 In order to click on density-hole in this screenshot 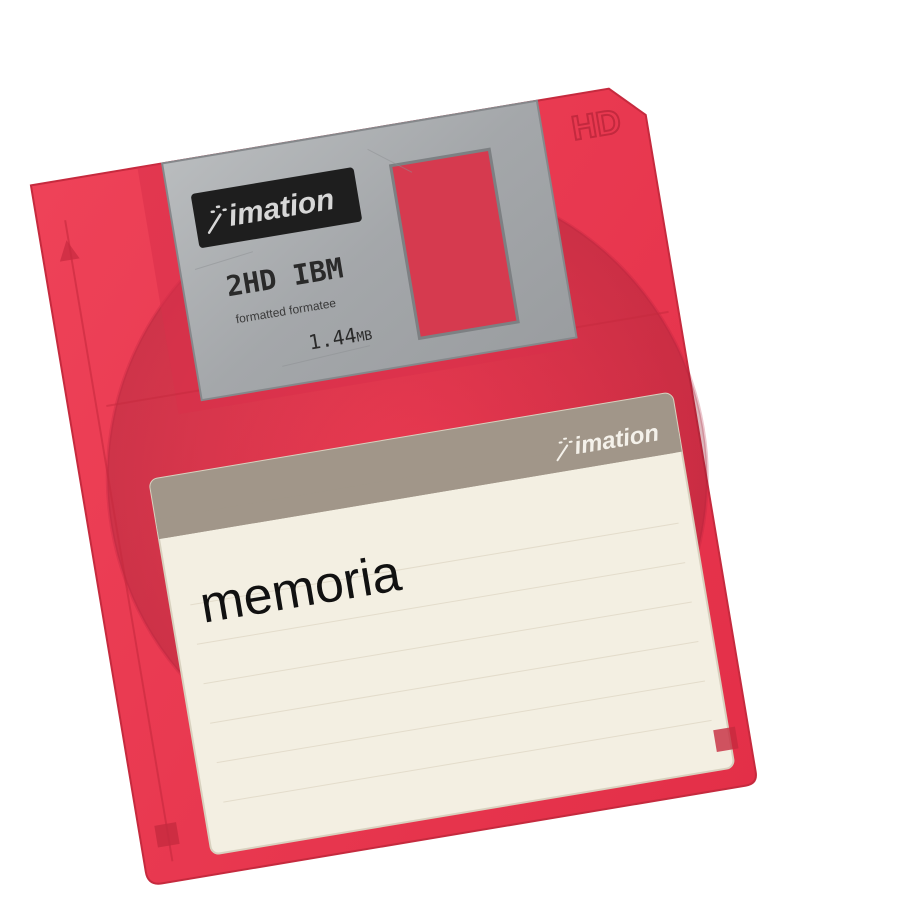, I will do `click(167, 835)`.